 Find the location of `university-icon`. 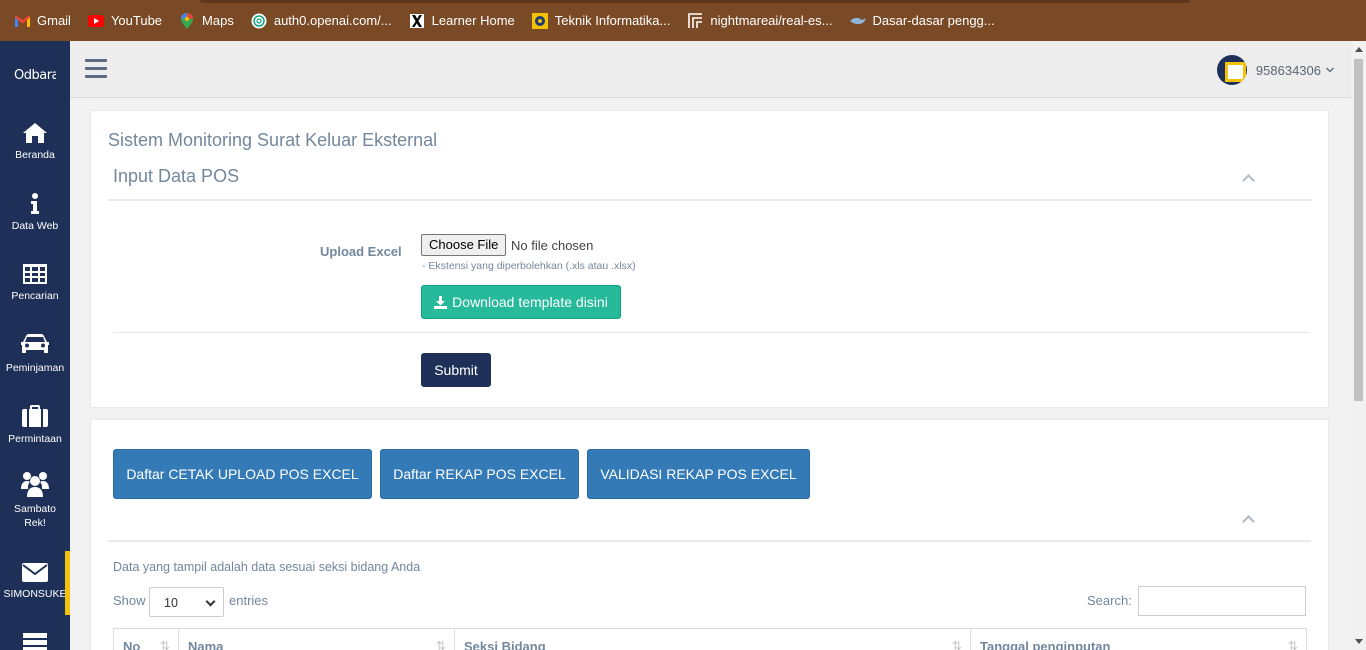

university-icon is located at coordinates (539, 20).